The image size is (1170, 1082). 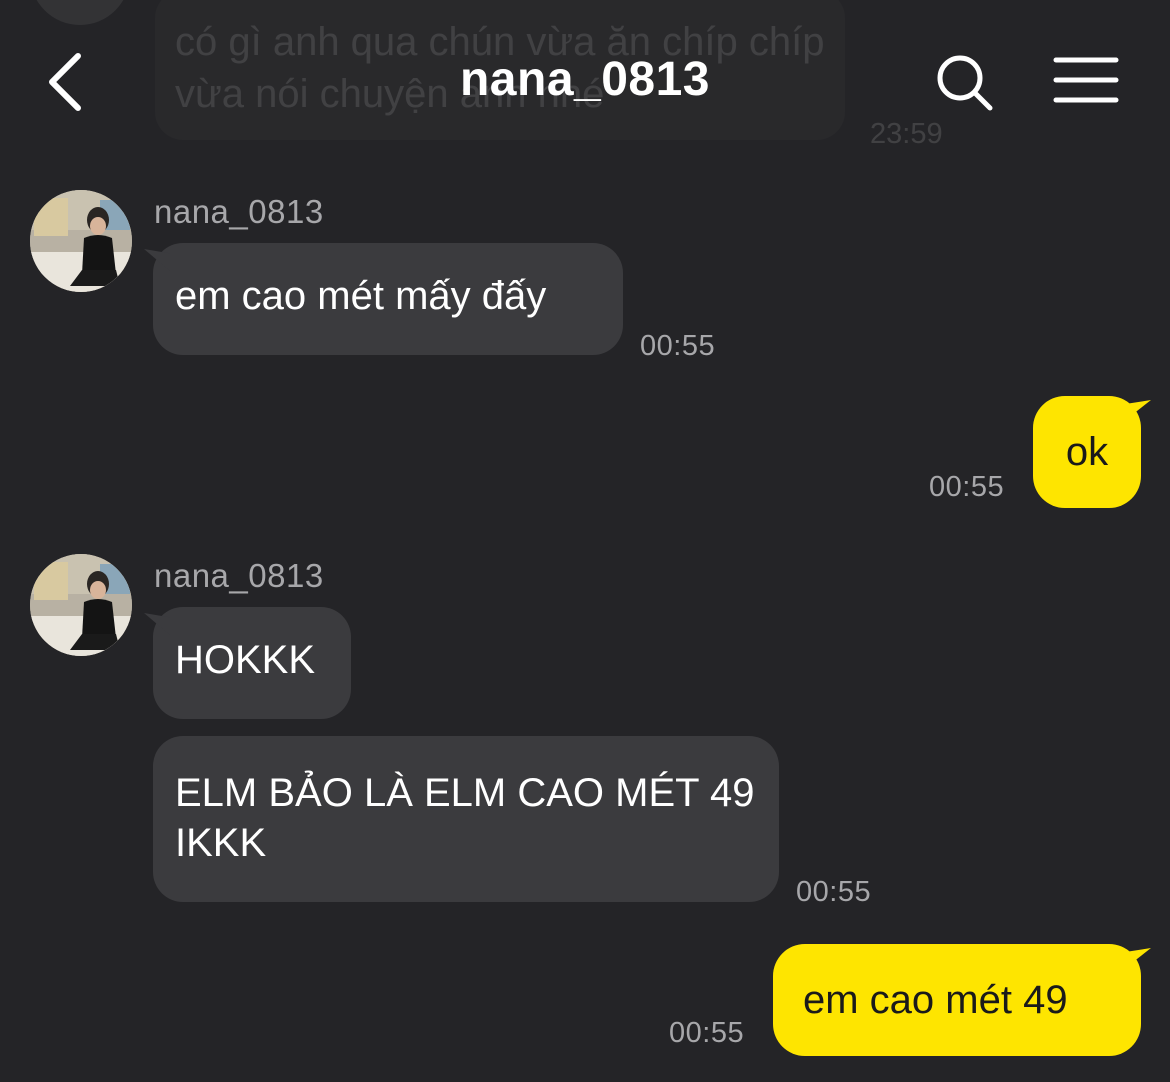 I want to click on chat-header: nana_0813, so click(x=585, y=80).